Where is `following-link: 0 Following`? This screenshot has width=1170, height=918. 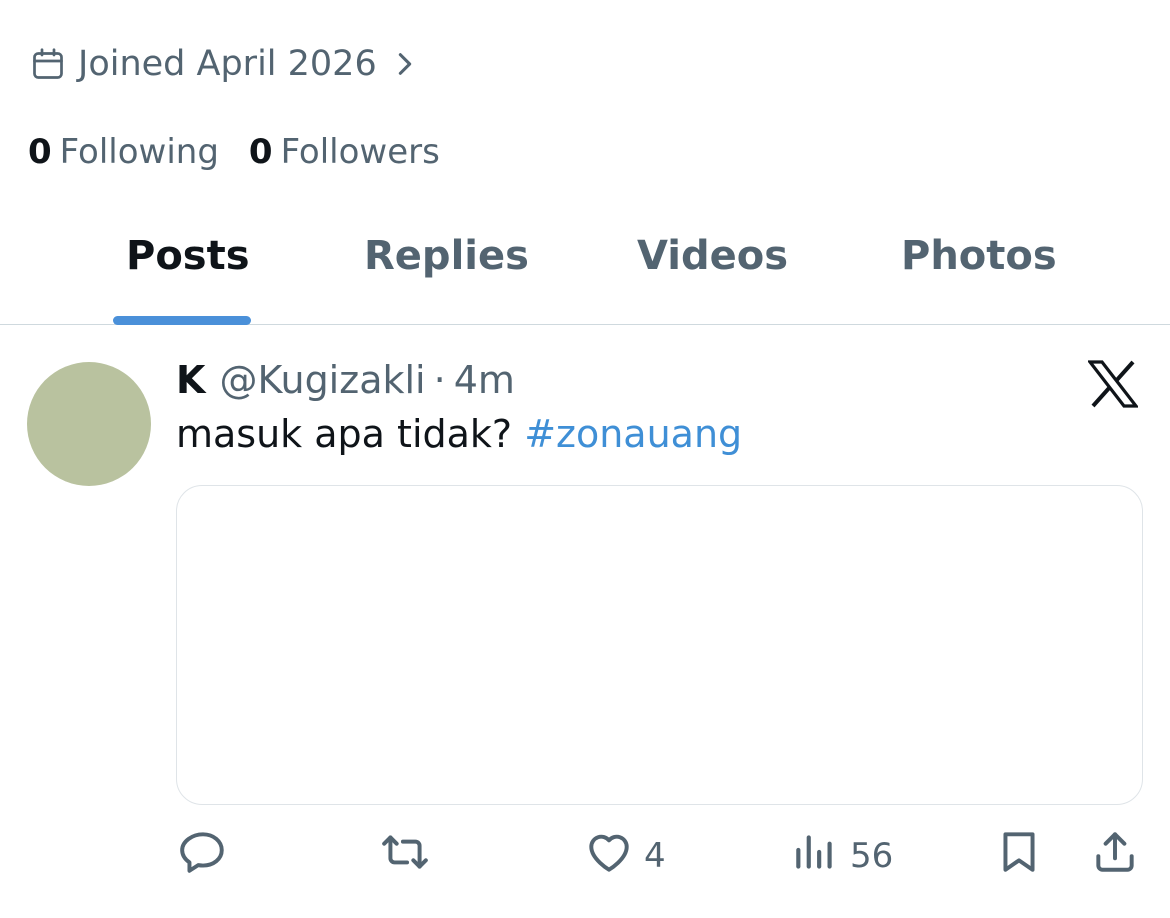 following-link: 0 Following is located at coordinates (123, 152).